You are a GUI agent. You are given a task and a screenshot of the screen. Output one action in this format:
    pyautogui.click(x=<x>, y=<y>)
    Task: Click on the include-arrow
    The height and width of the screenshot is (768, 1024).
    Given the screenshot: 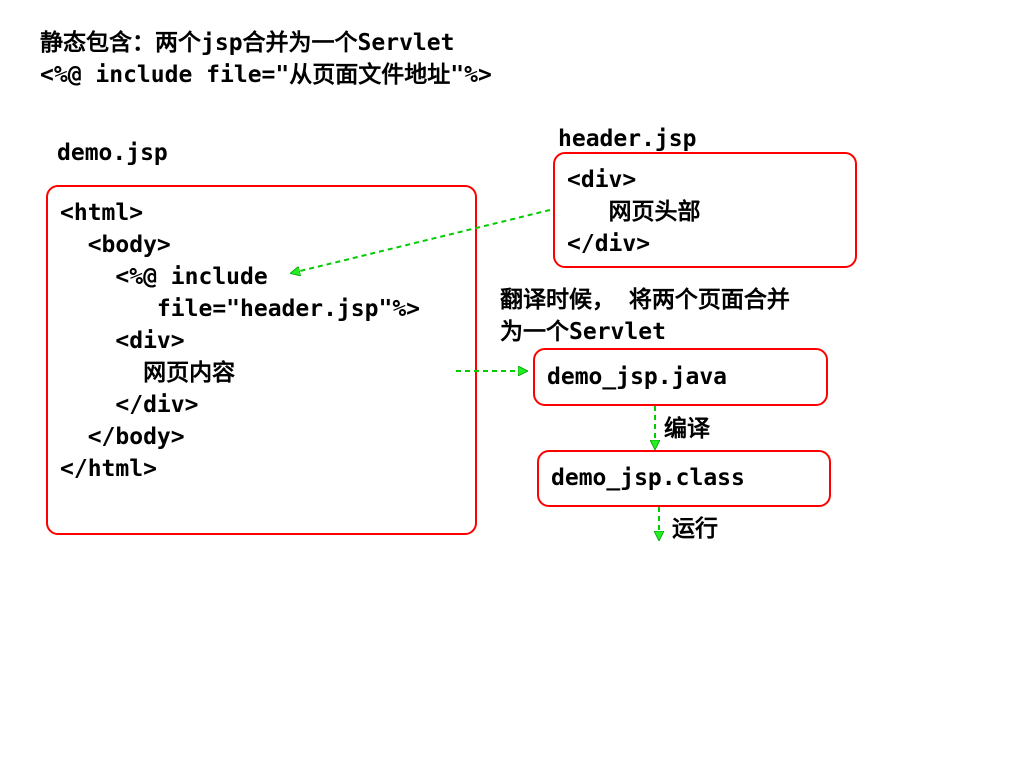 What is the action you would take?
    pyautogui.click(x=421, y=241)
    